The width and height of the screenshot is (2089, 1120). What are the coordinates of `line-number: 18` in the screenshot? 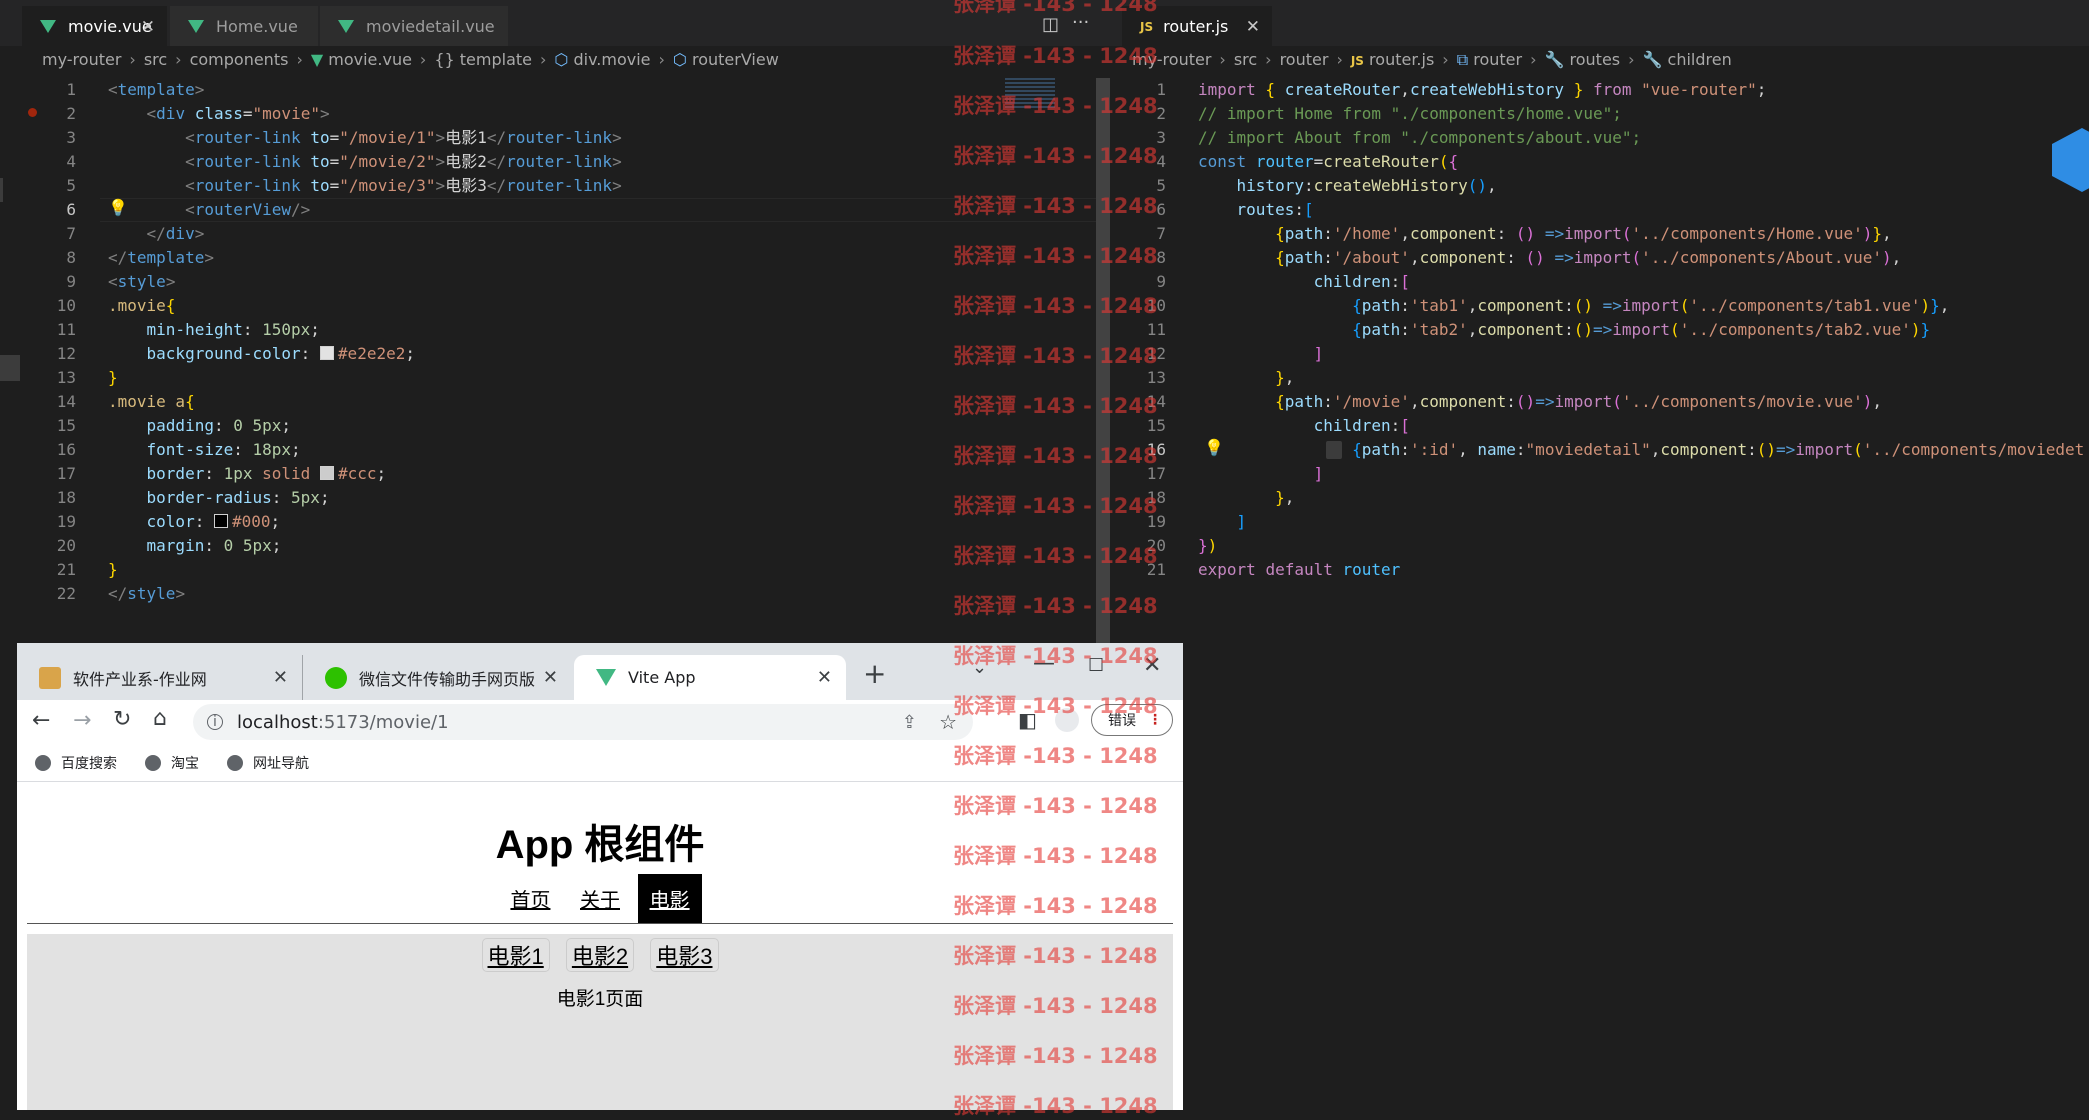 It's located at (66, 497).